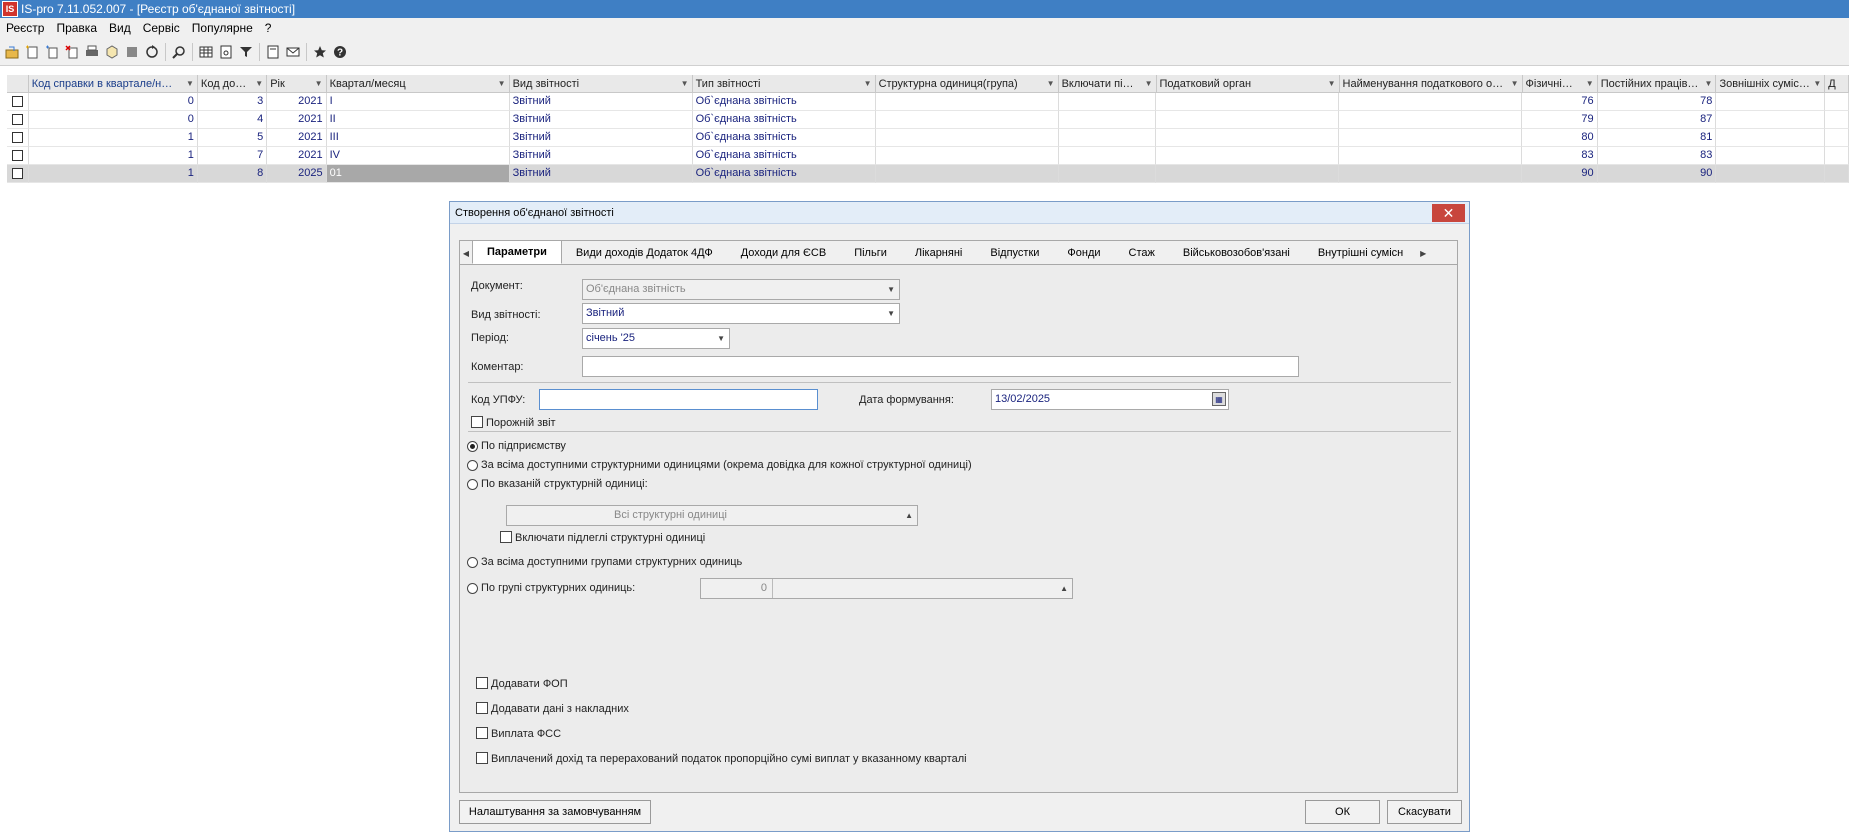 Image resolution: width=1849 pixels, height=839 pixels. I want to click on help-icon: ?, so click(340, 52).